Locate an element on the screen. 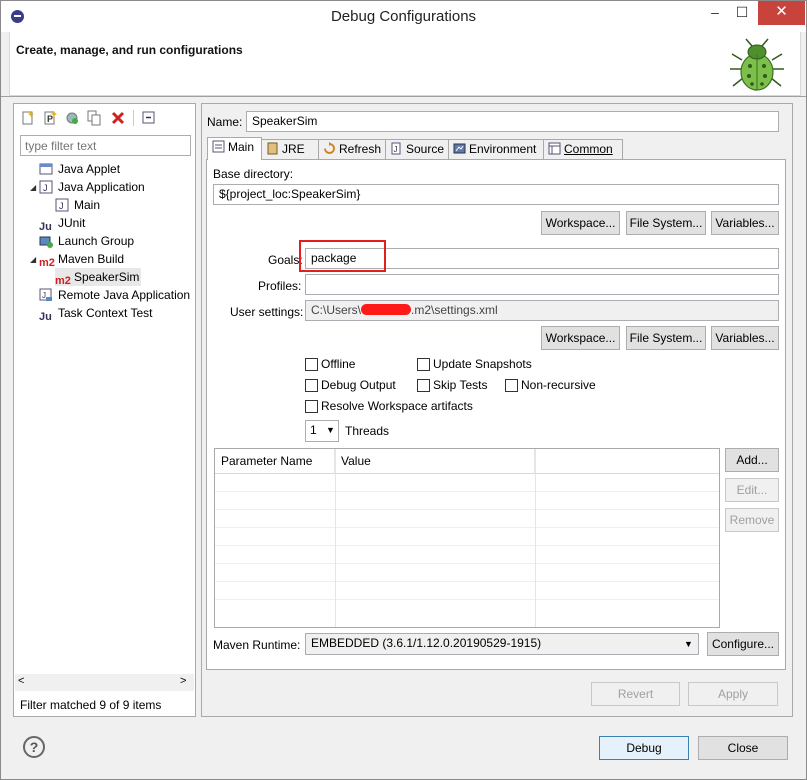  horizontal-scrollbar: < > is located at coordinates (104, 682).